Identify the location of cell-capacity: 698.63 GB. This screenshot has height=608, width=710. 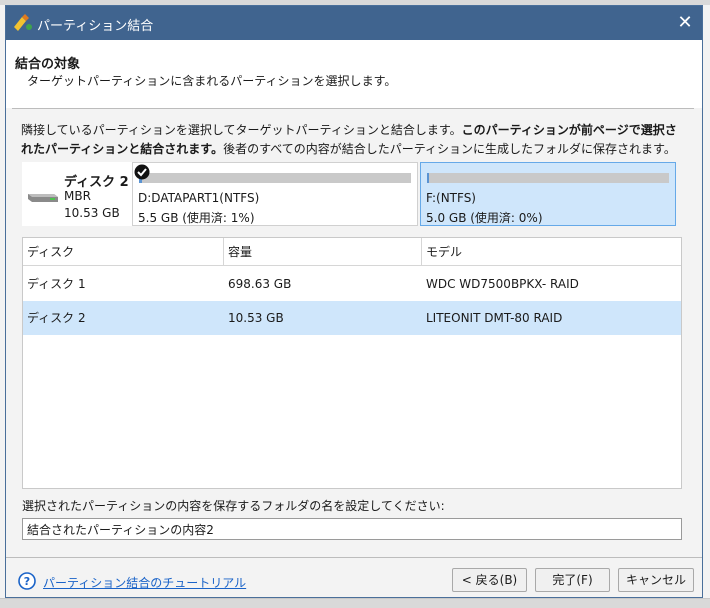
(260, 284).